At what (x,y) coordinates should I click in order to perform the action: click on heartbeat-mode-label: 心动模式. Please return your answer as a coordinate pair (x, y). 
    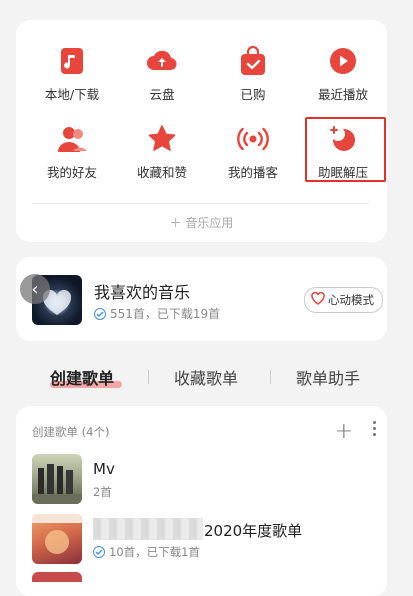
    Looking at the image, I should click on (351, 300).